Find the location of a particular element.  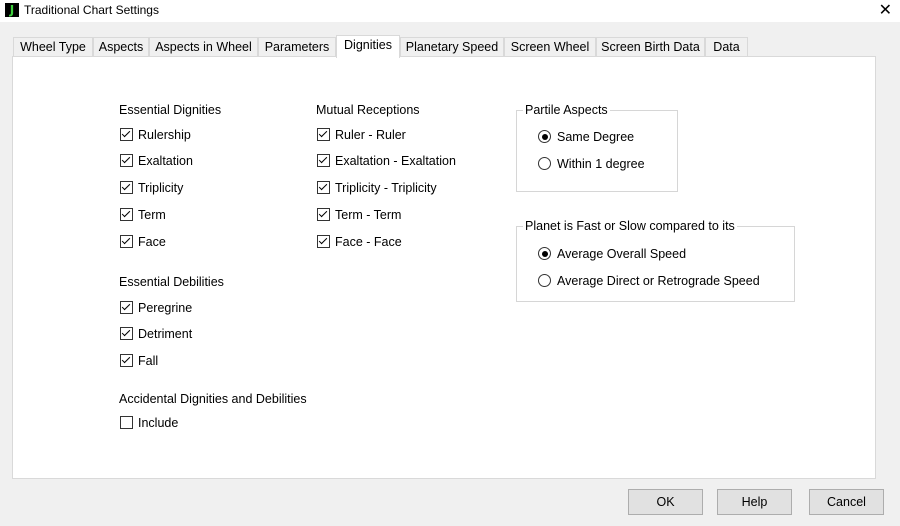

checkbox-label: Rulership is located at coordinates (164, 135).